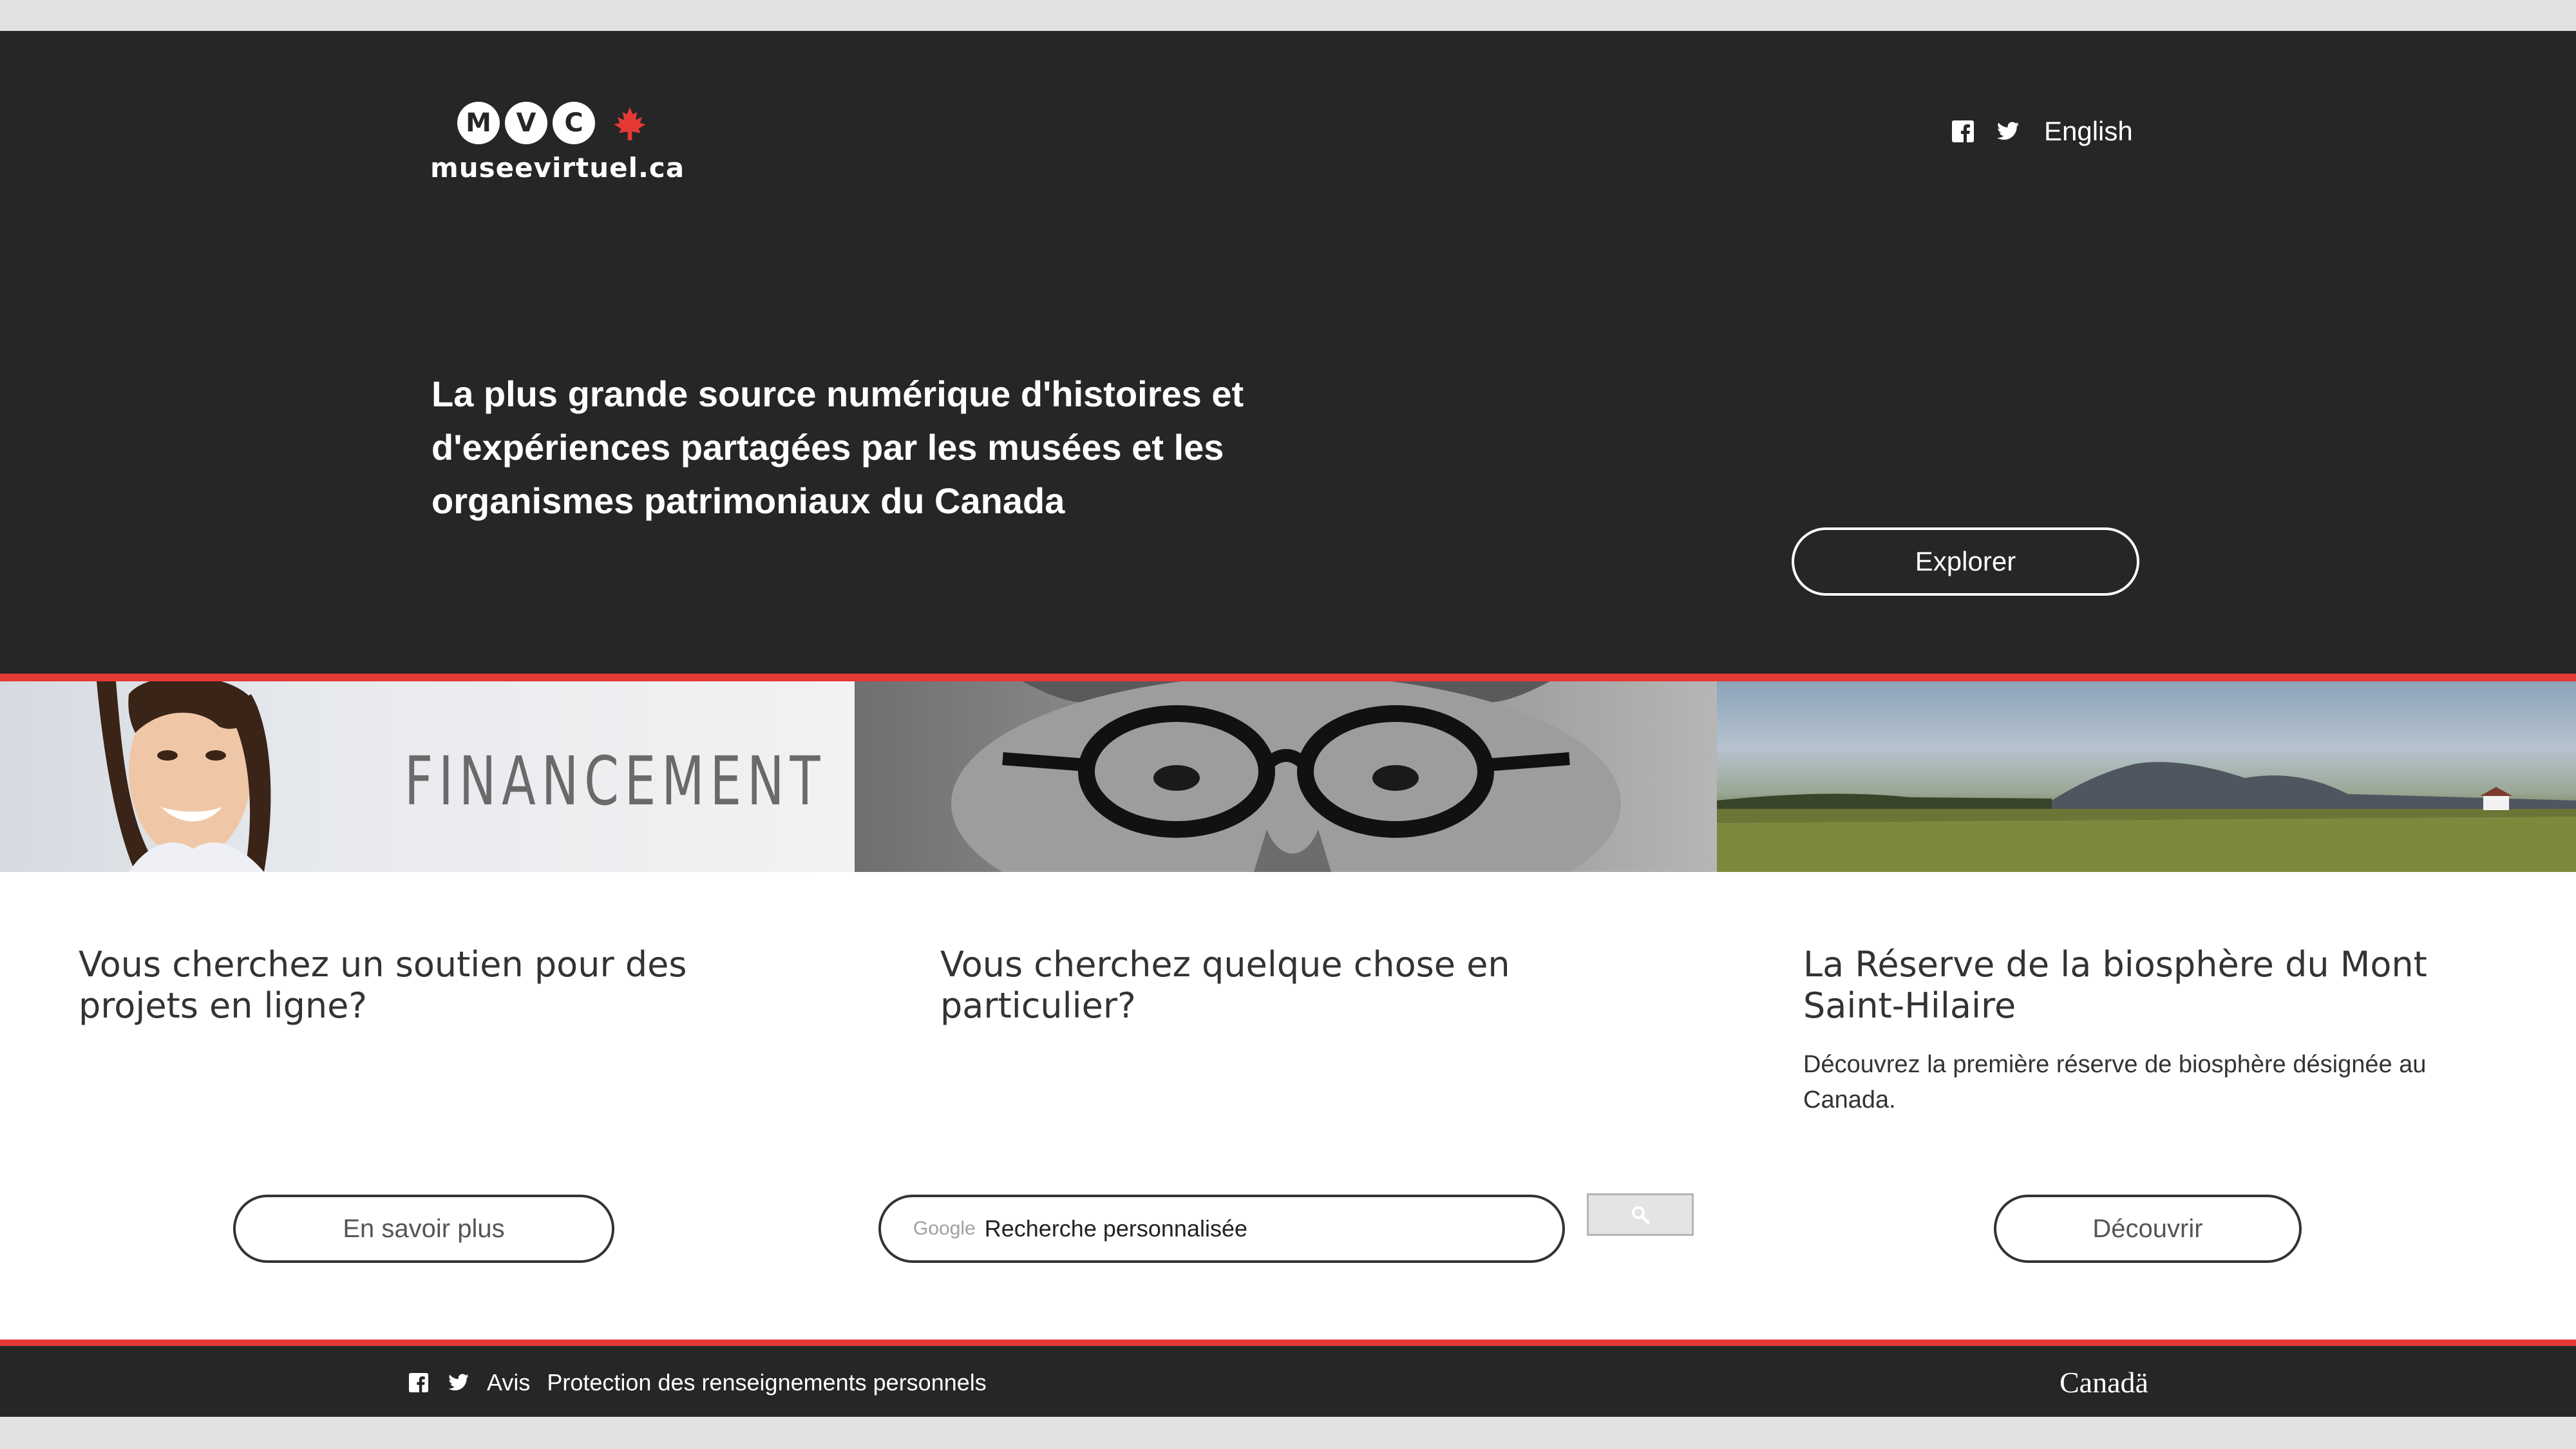 The width and height of the screenshot is (2576, 1449). What do you see at coordinates (509, 1382) in the screenshot?
I see `footer-link-notice: Avis` at bounding box center [509, 1382].